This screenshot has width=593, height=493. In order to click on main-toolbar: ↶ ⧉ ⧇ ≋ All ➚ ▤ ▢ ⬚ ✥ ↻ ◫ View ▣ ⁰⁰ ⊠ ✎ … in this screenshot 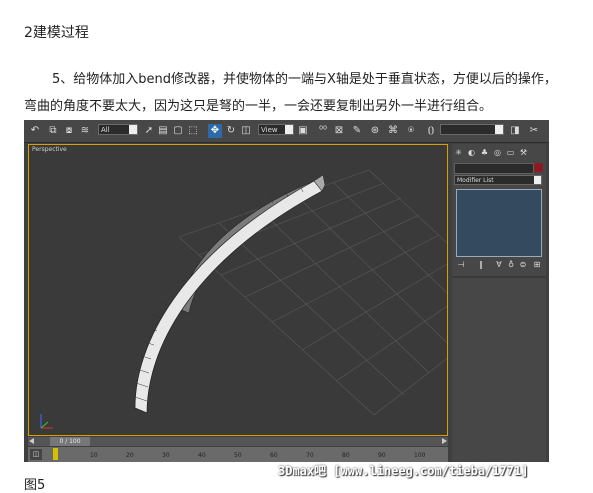, I will do `click(286, 131)`.